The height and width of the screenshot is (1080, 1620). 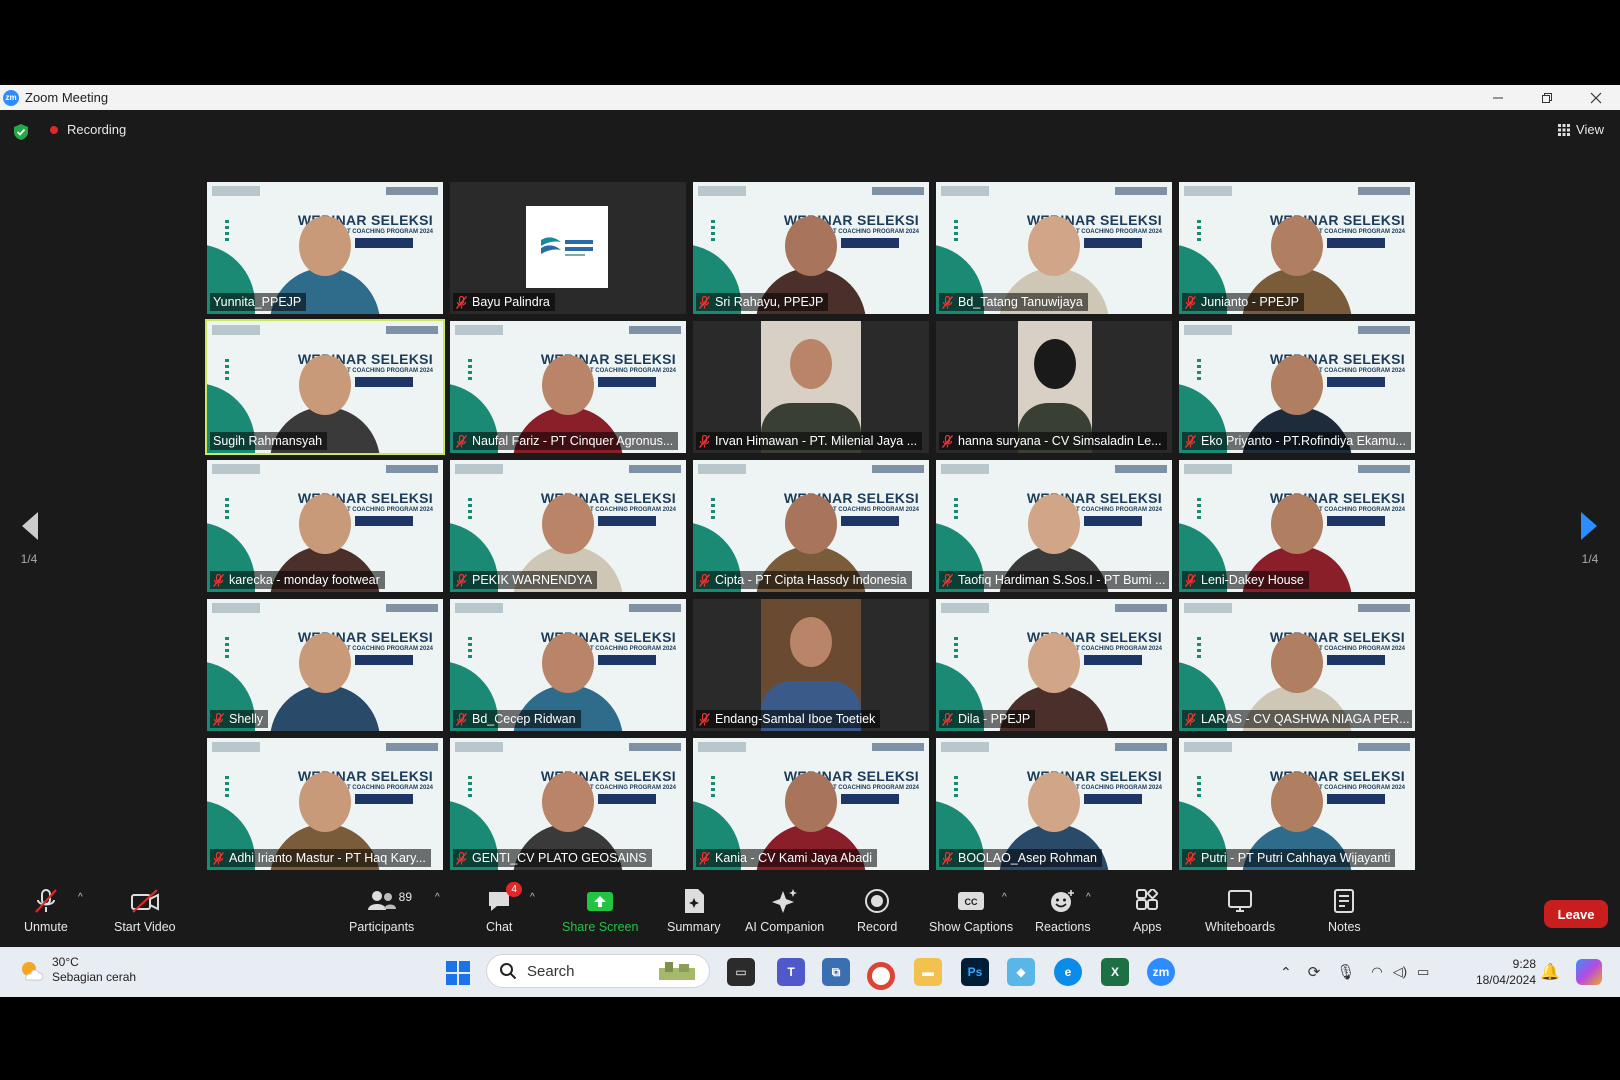 I want to click on participant-tile: Bayu Palindra, so click(x=568, y=248).